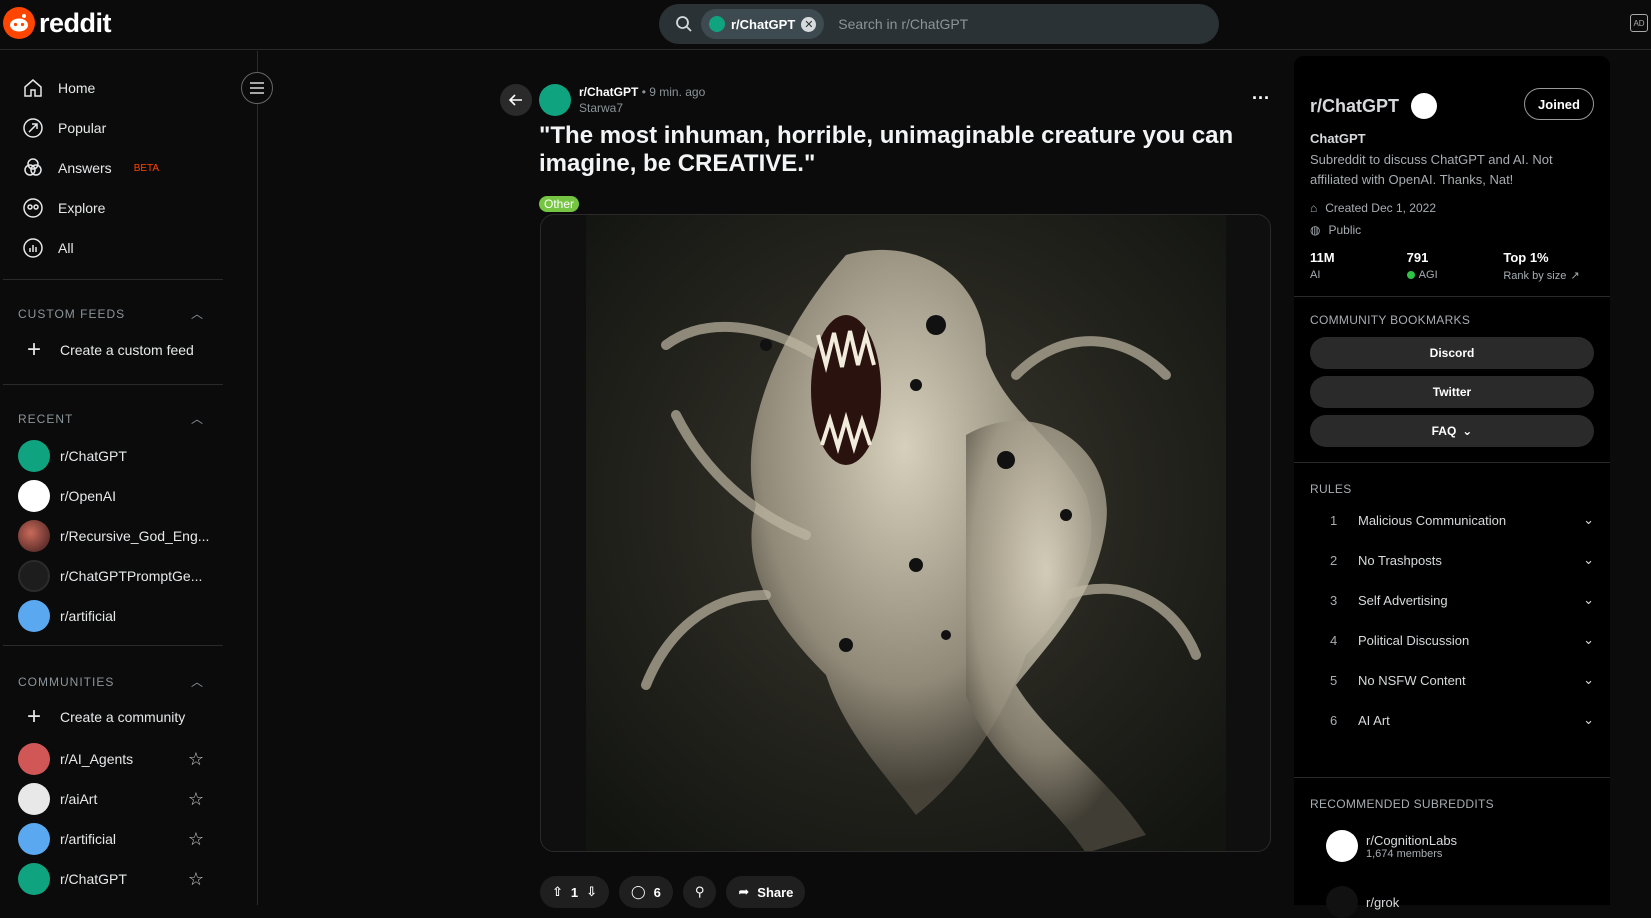  What do you see at coordinates (1358, 266) in the screenshot?
I see `stat-members: 11M AI` at bounding box center [1358, 266].